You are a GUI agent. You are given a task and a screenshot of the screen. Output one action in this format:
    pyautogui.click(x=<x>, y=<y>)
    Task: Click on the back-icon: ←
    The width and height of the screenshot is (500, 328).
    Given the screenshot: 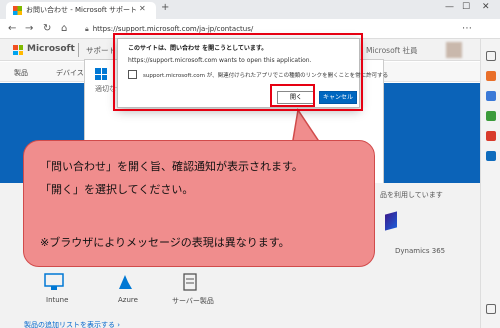 What is the action you would take?
    pyautogui.click(x=12, y=28)
    